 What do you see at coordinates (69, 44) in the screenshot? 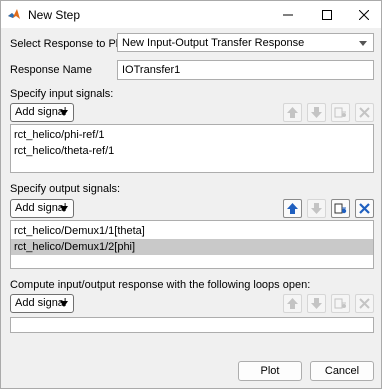
I see `response-label: Select Response to Plot` at bounding box center [69, 44].